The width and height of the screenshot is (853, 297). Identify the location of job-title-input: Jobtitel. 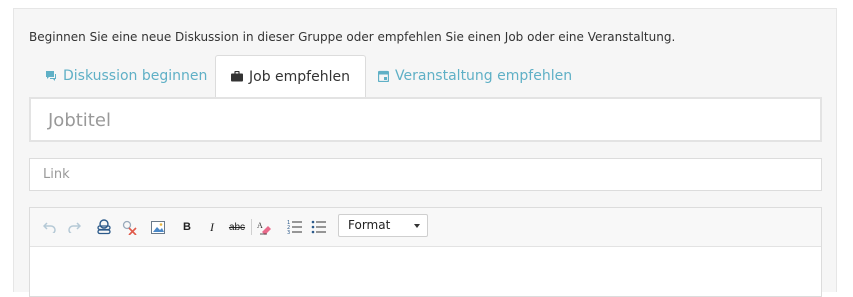
(425, 119).